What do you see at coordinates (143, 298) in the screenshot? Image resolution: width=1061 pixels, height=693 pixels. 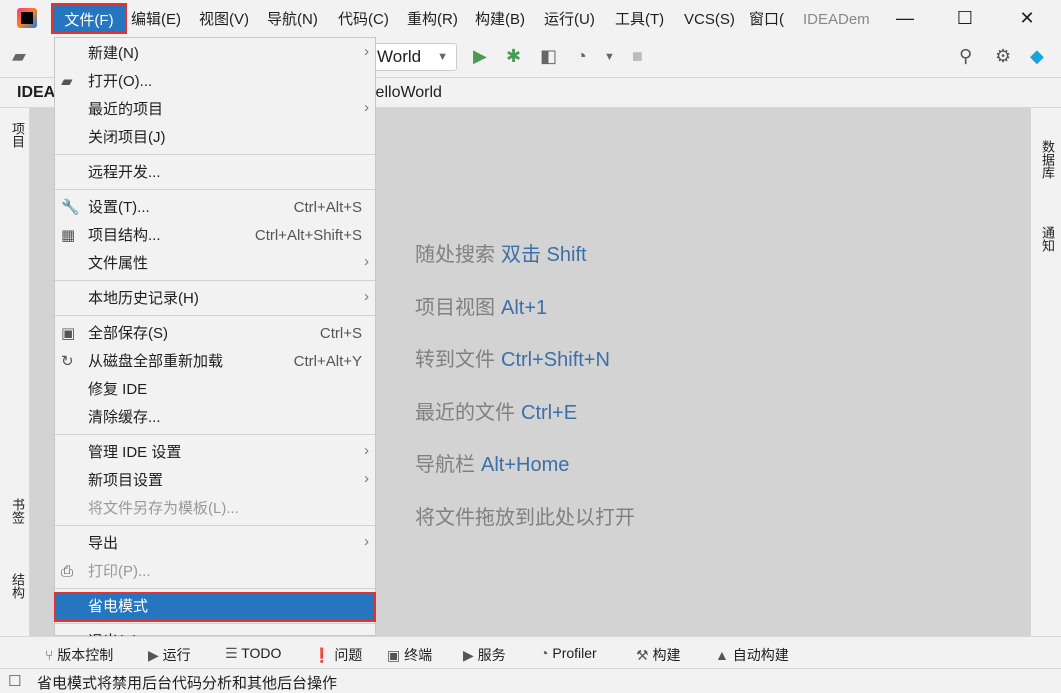 I see `menu-item-label: 本地历史记录(H)` at bounding box center [143, 298].